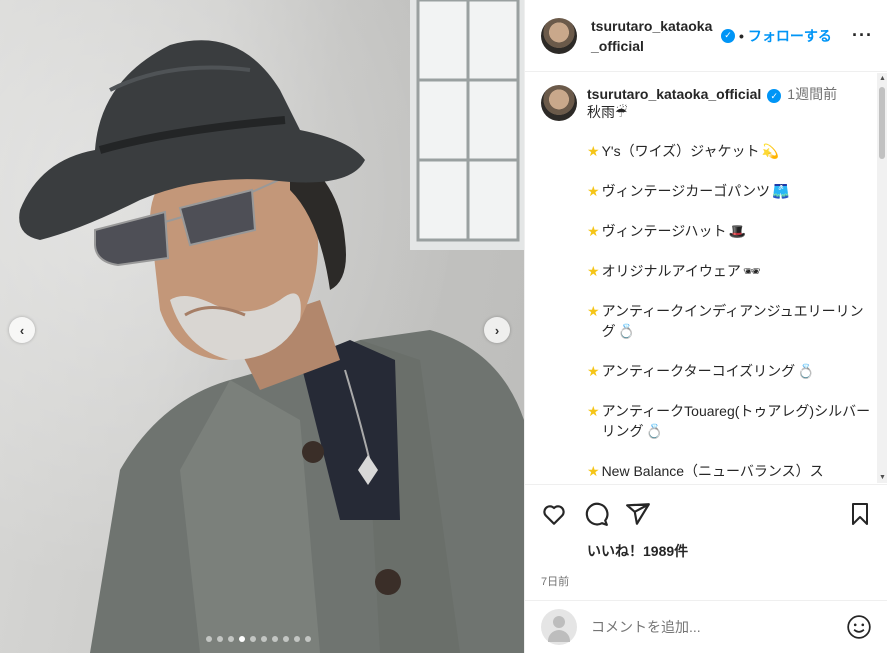 The height and width of the screenshot is (653, 887). I want to click on caption-item-text: ヴィンテージハット, so click(664, 231).